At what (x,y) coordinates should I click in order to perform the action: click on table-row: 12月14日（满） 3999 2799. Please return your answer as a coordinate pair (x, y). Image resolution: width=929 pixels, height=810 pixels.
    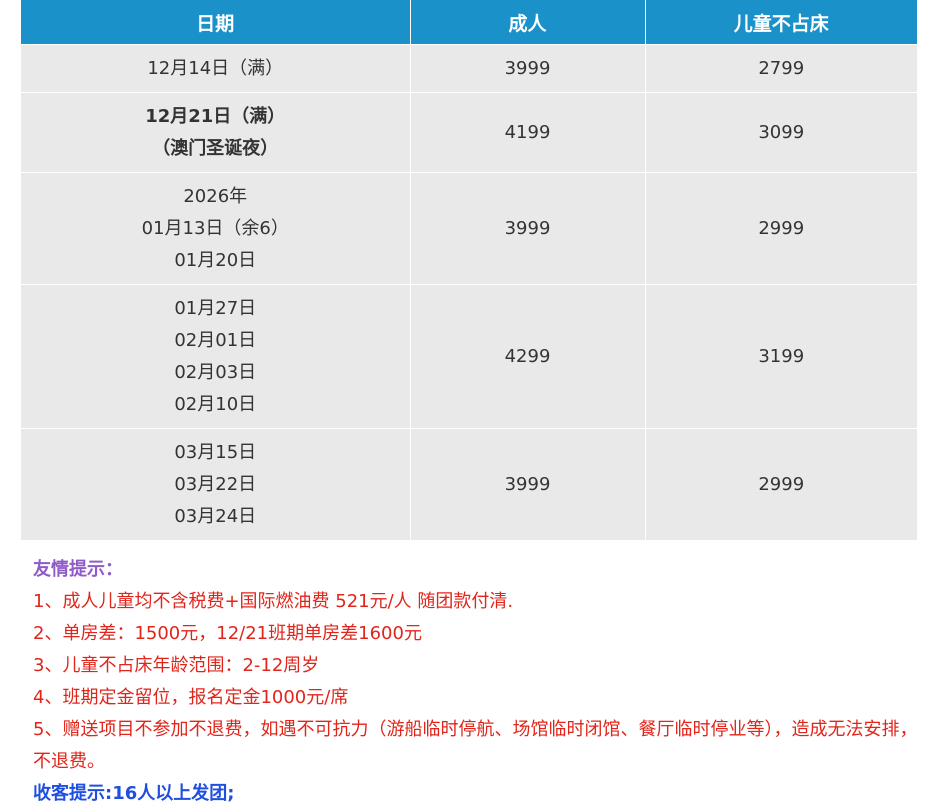
    Looking at the image, I should click on (469, 68).